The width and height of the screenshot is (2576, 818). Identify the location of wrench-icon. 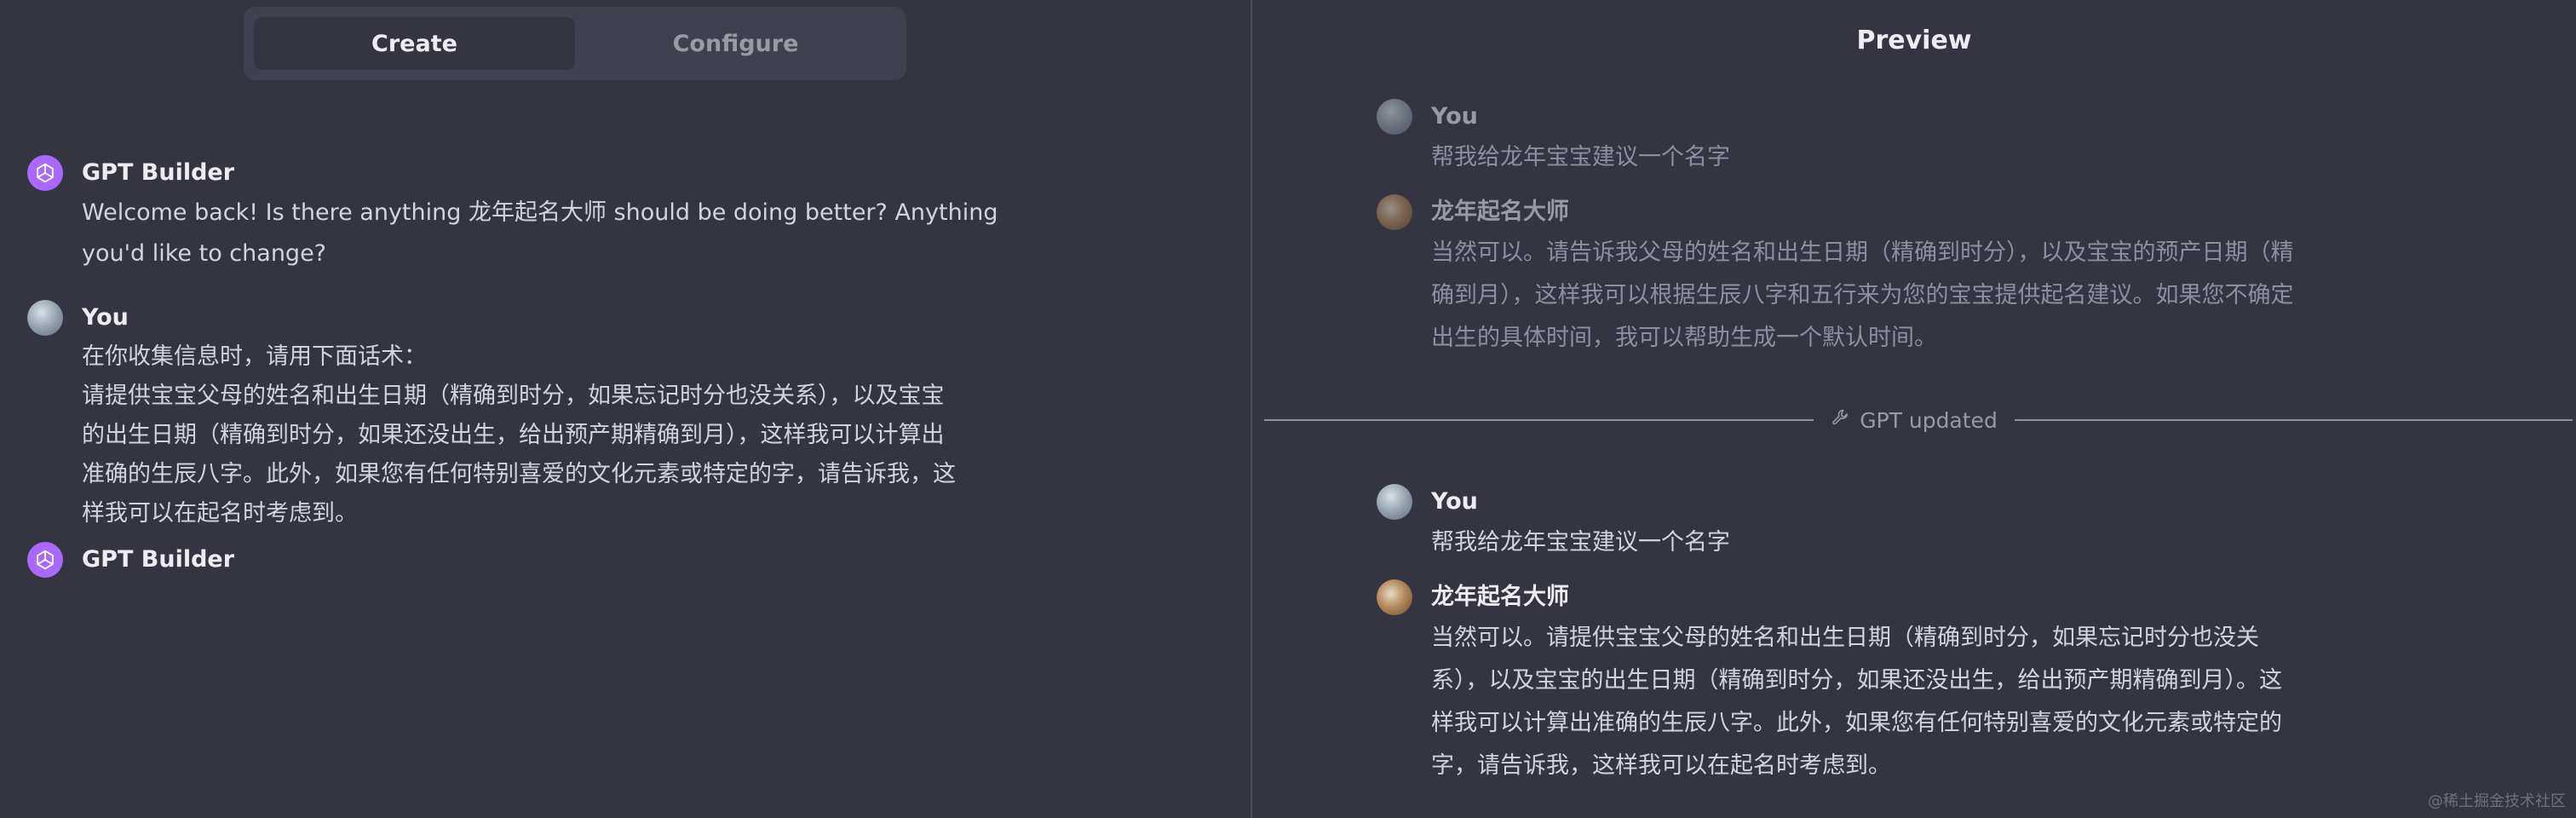
(1841, 420).